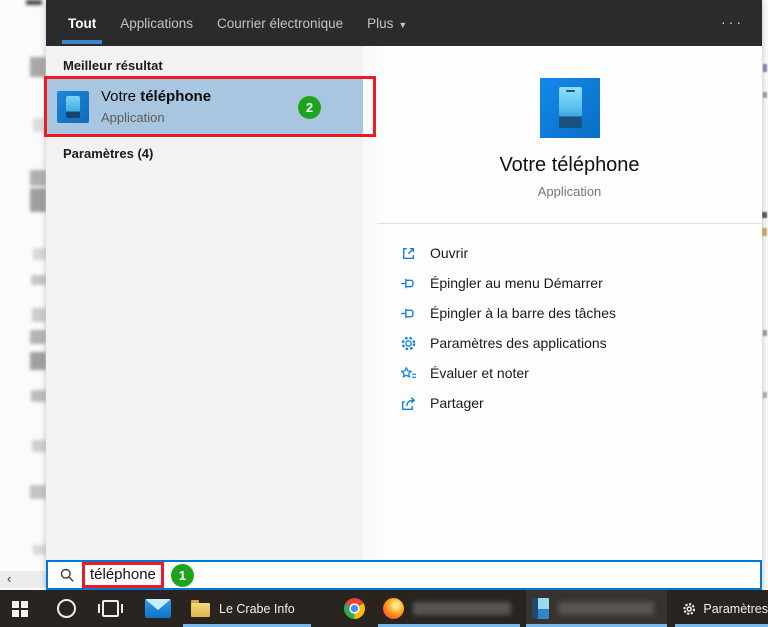 Image resolution: width=768 pixels, height=627 pixels. Describe the element at coordinates (9, 578) in the screenshot. I see `scroll-left-arrow-icon: ‹` at that location.